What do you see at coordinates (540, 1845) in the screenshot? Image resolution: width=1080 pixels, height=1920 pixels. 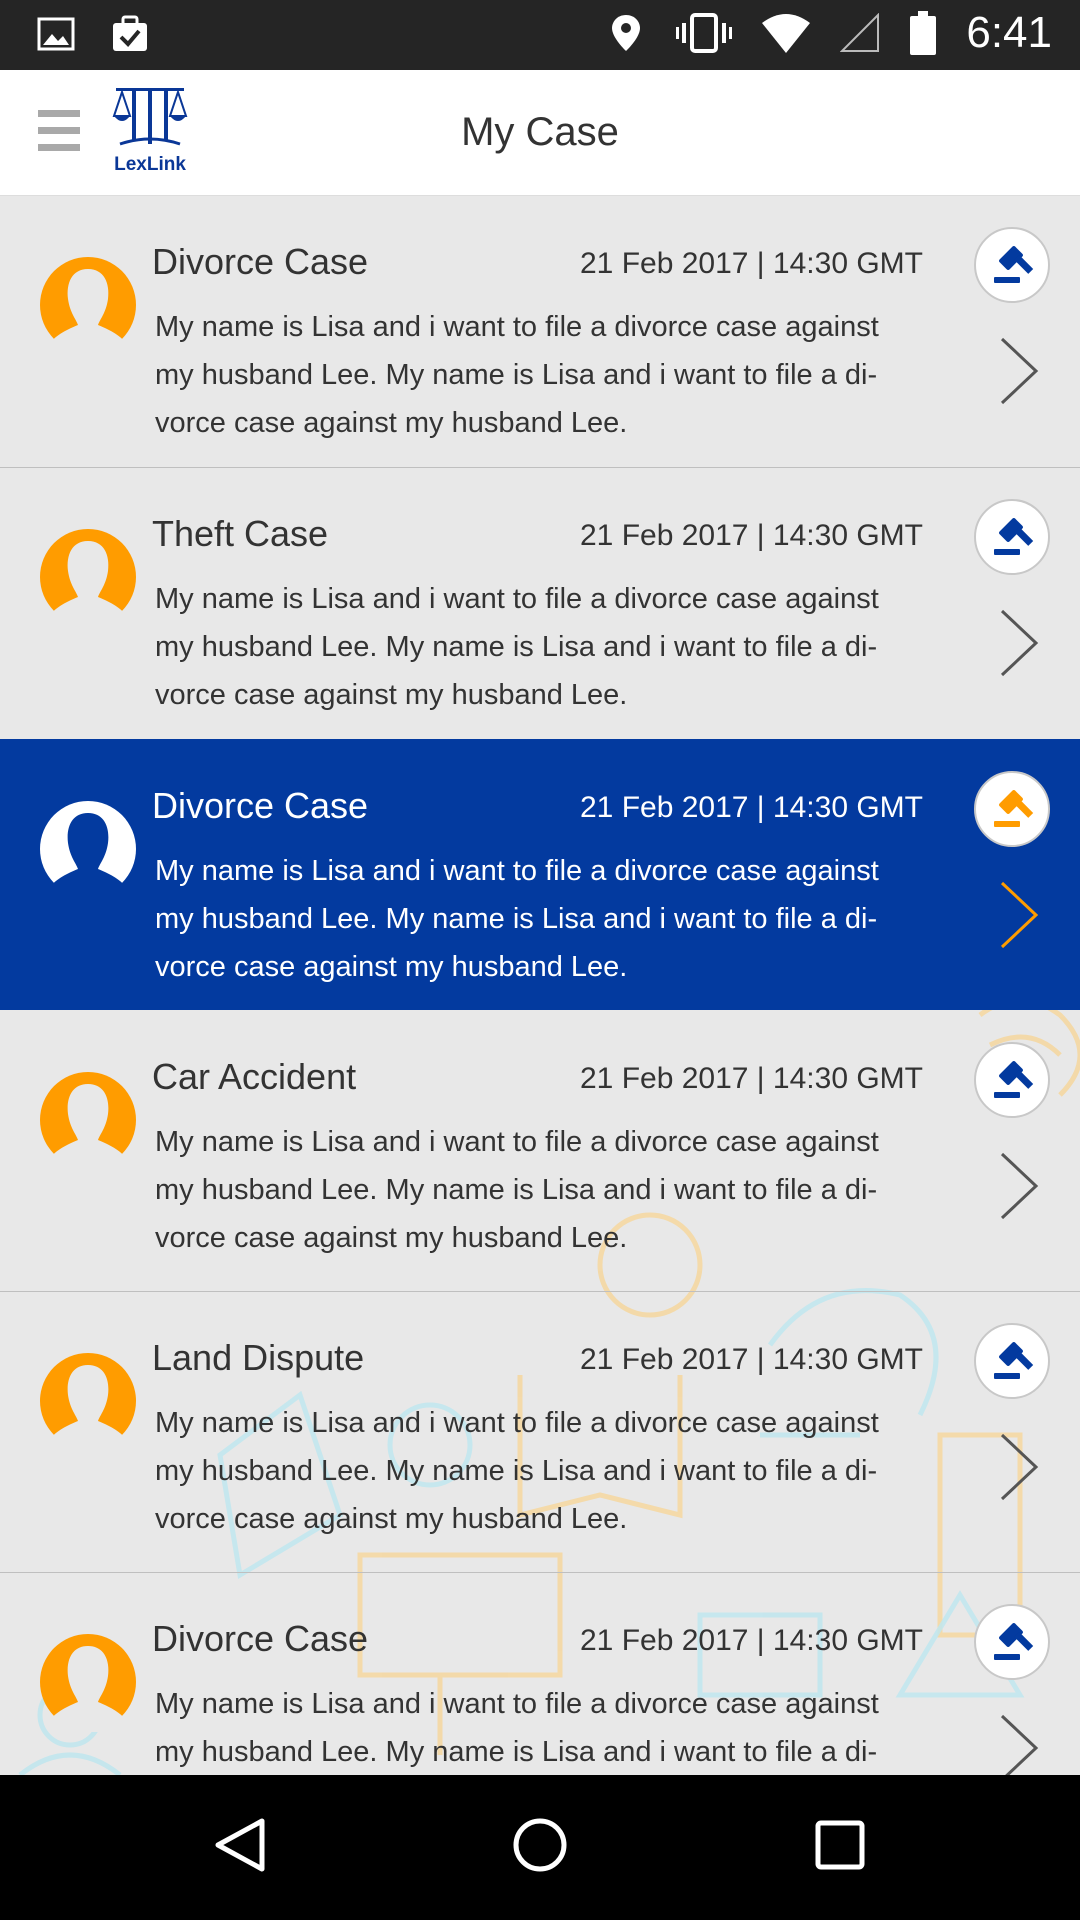 I see `home-icon` at bounding box center [540, 1845].